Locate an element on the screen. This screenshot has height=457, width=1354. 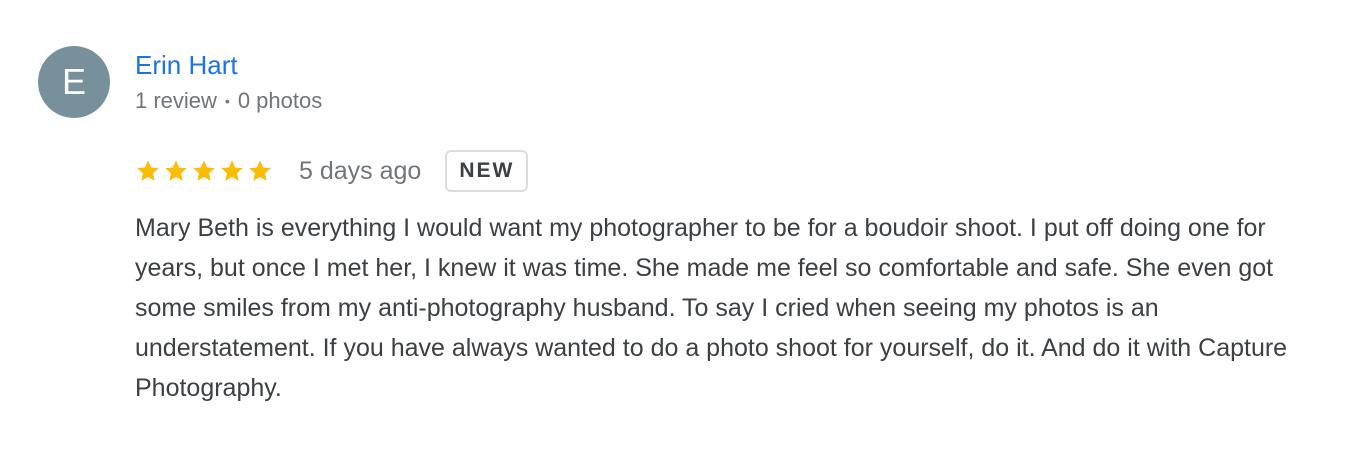
new-badge: NEW is located at coordinates (487, 171).